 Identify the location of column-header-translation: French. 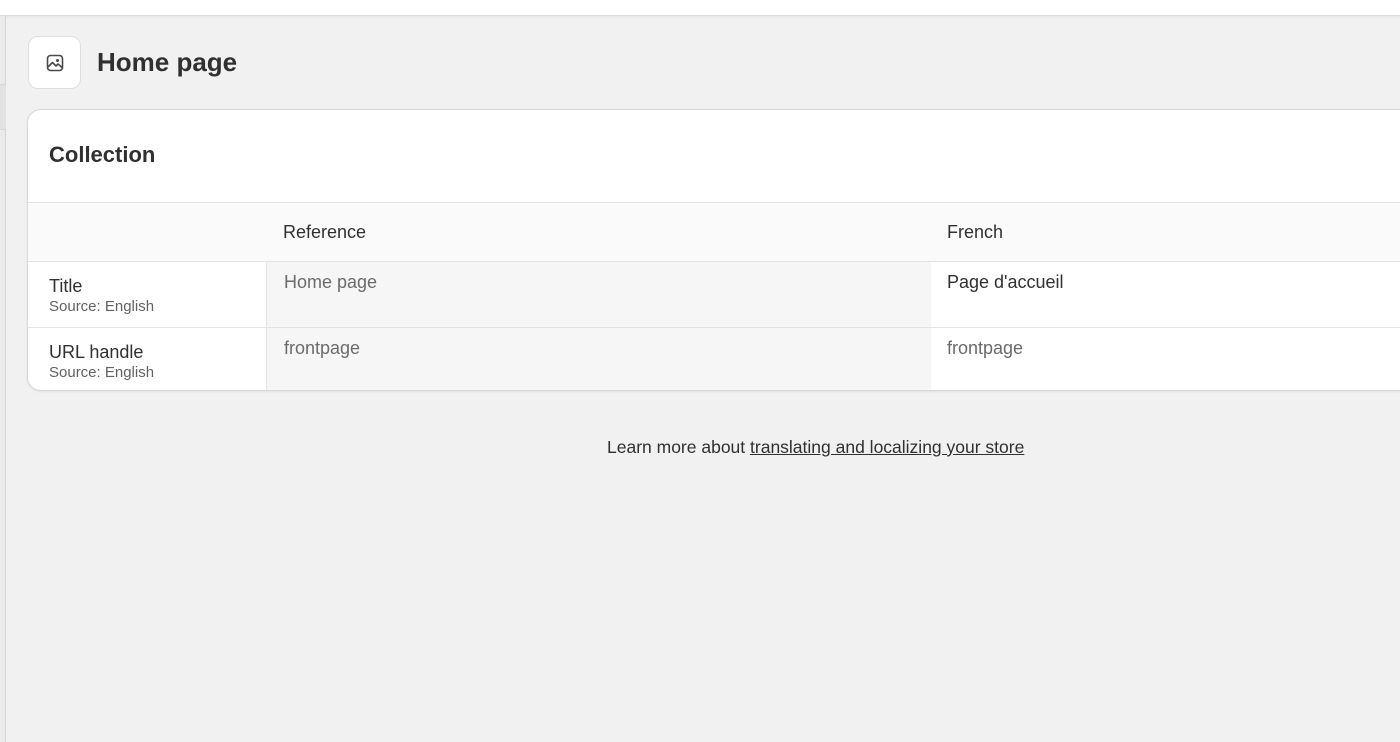
(975, 231).